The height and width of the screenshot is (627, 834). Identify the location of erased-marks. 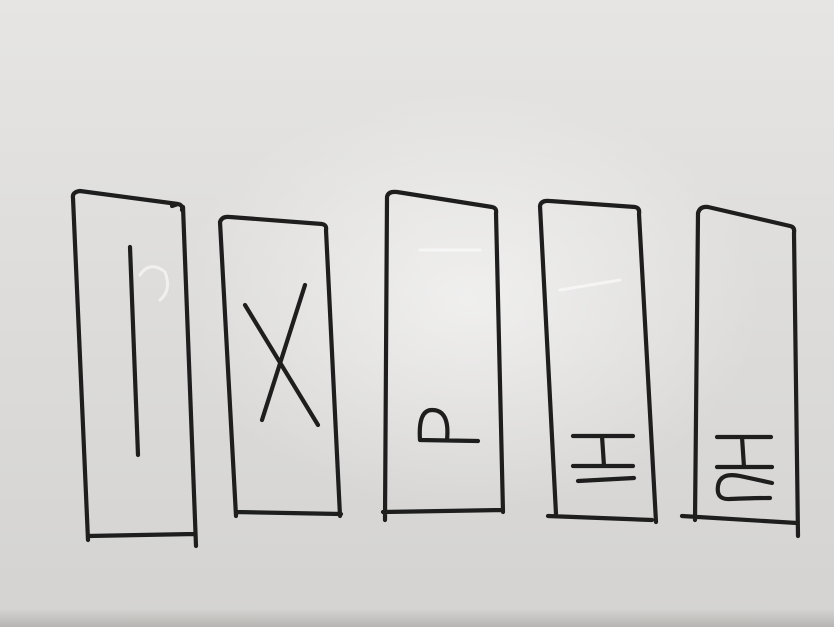
(380, 275).